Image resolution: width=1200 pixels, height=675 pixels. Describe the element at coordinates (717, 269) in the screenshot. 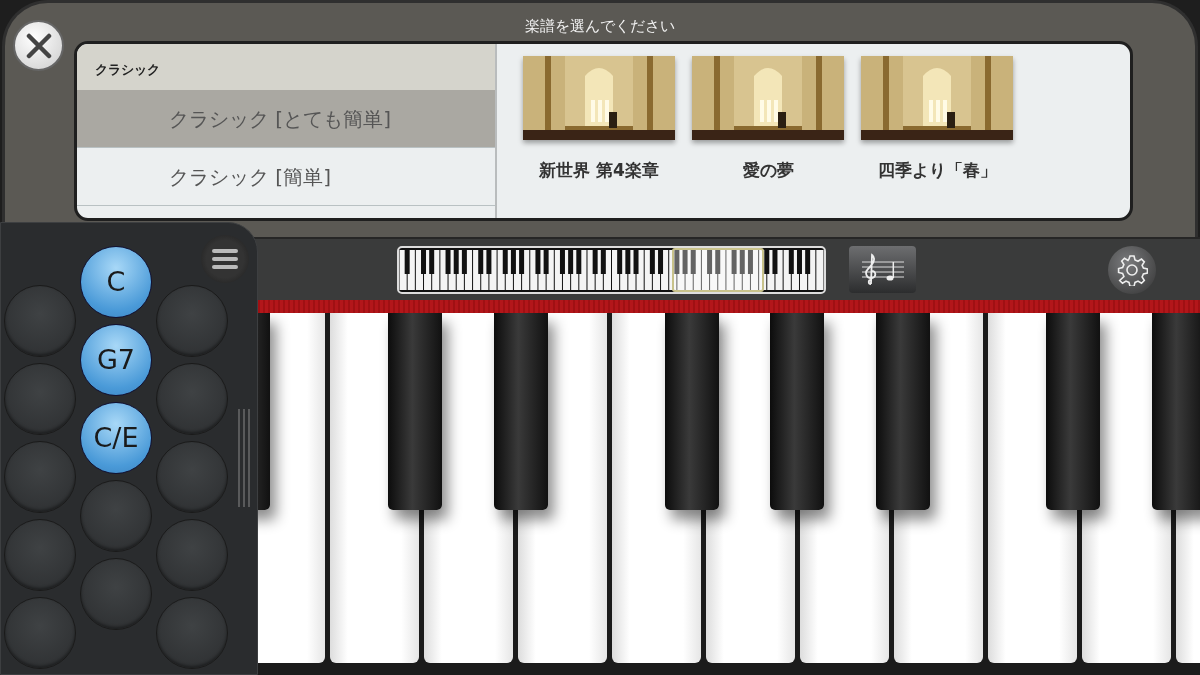

I see `range-thumb` at that location.